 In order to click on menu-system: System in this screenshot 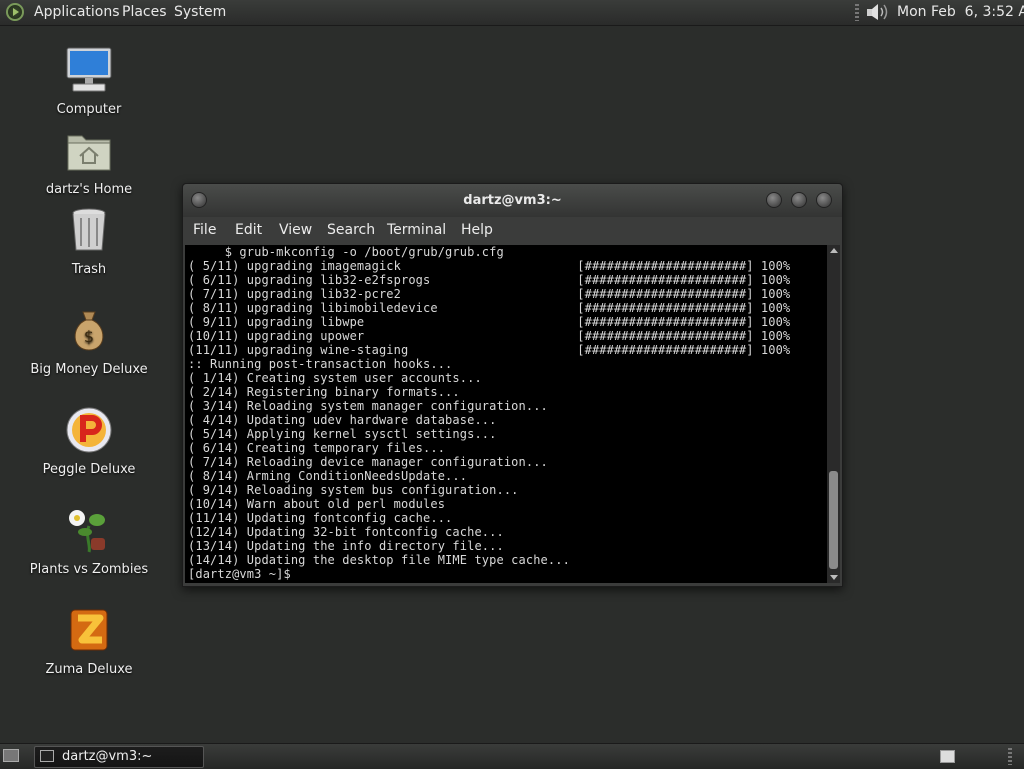, I will do `click(200, 12)`.